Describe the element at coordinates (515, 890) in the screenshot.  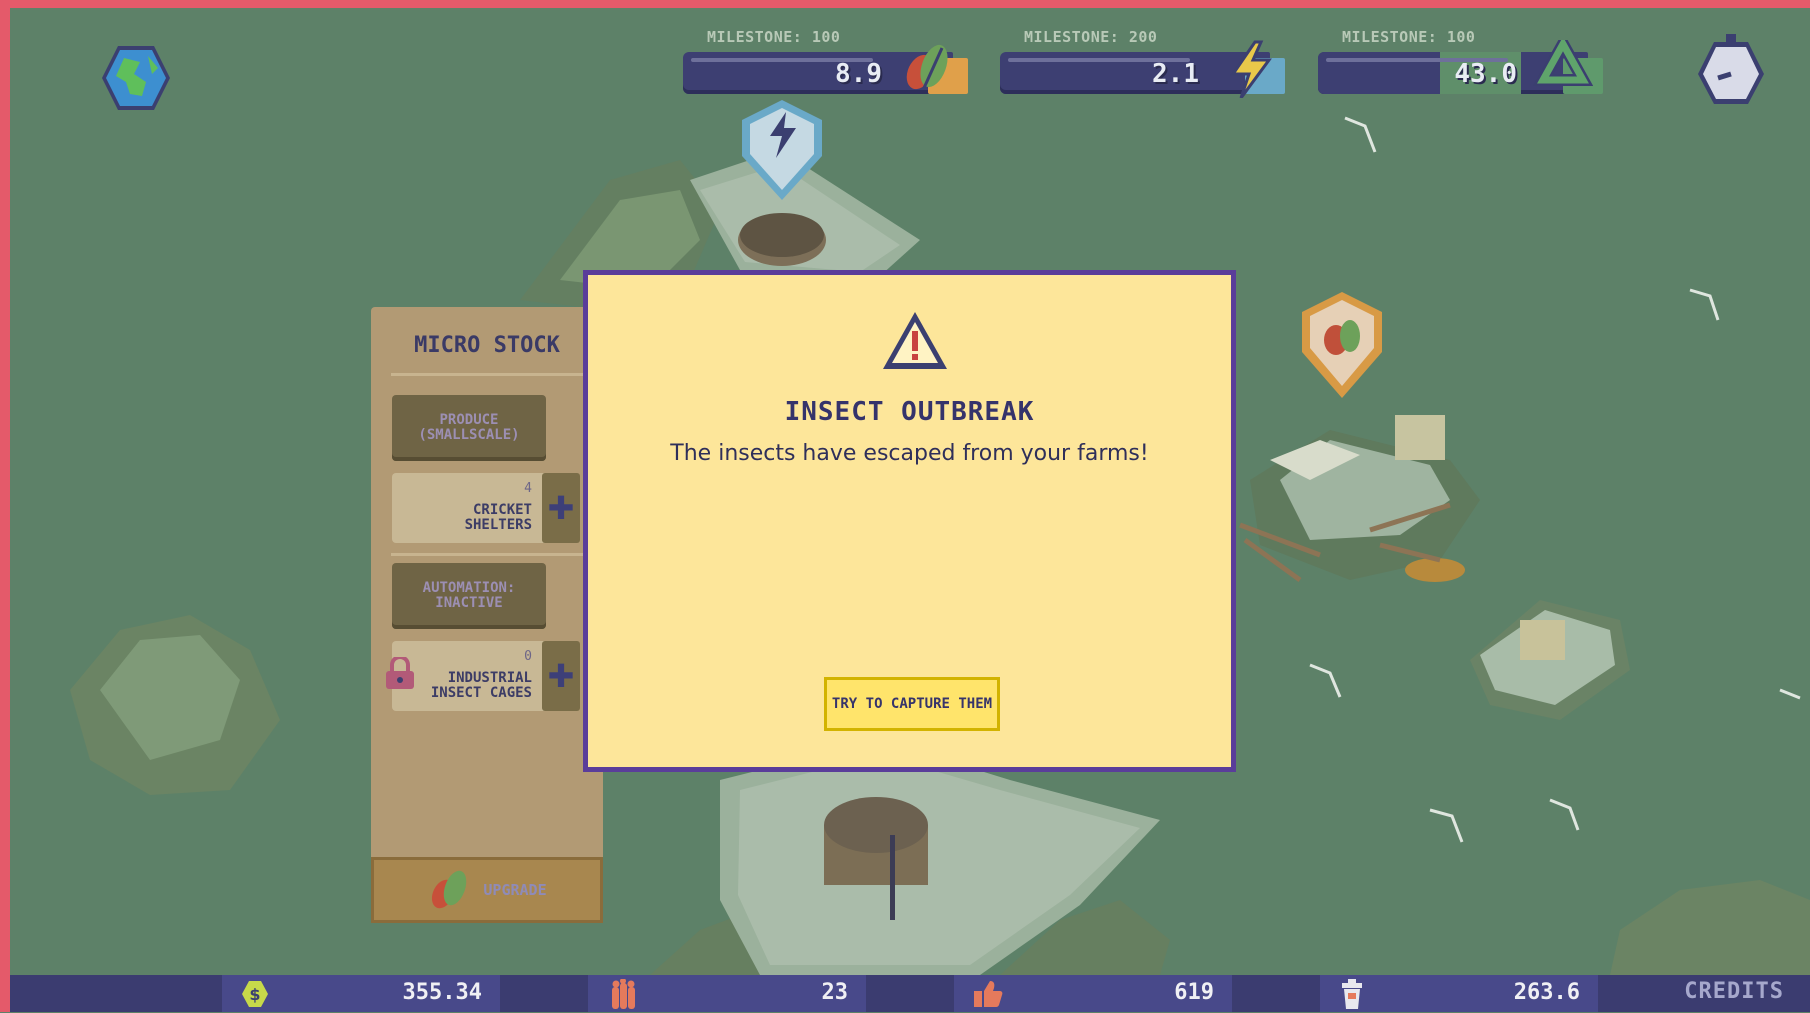
I see `upgrade-label: UPGRADE` at that location.